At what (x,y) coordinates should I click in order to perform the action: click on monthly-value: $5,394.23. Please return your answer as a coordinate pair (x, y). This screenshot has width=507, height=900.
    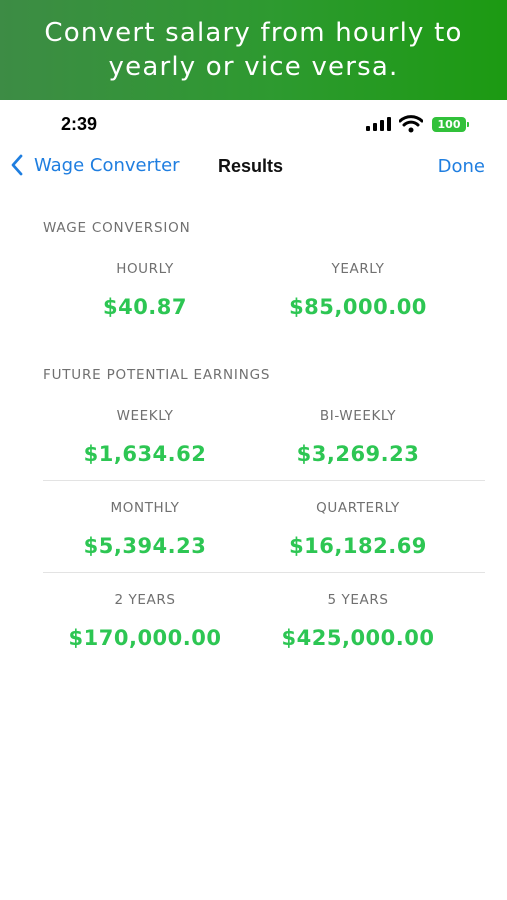
    Looking at the image, I should click on (145, 546).